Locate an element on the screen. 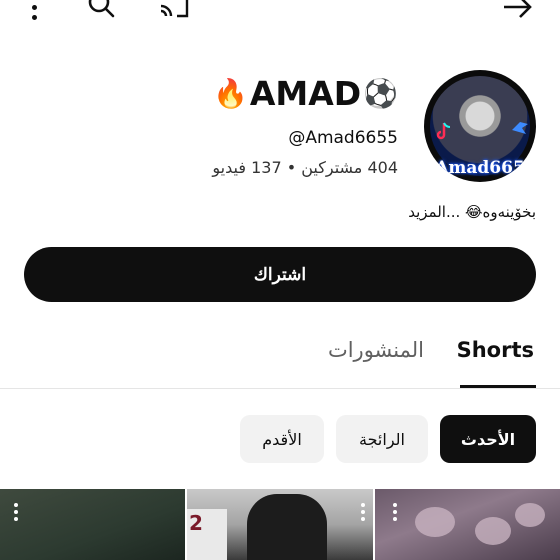  avatar-label: Amad665 is located at coordinates (480, 168).